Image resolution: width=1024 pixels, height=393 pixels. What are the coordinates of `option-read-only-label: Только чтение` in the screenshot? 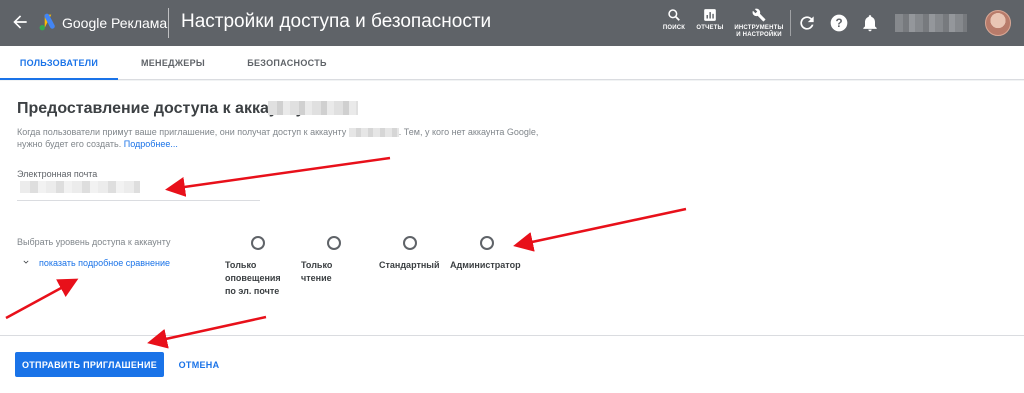 It's located at (331, 272).